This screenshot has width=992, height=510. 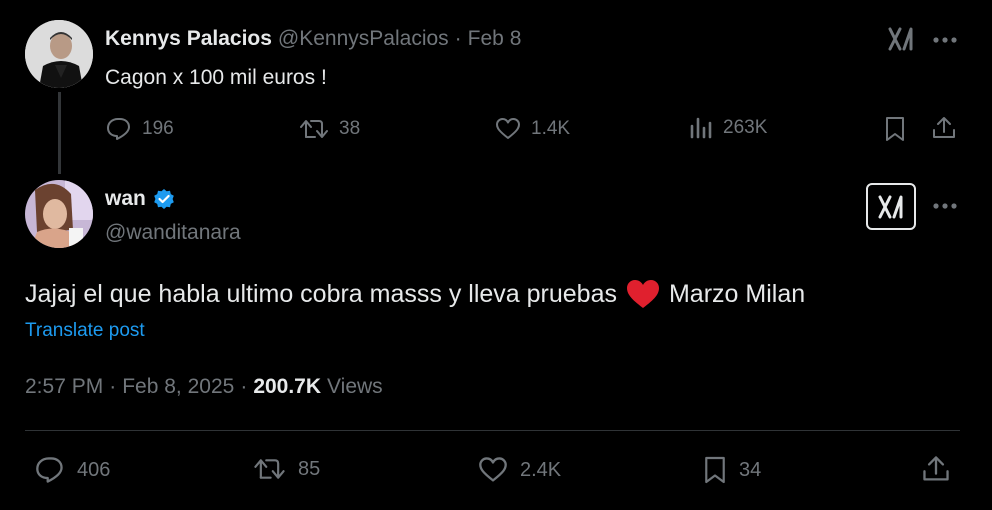 What do you see at coordinates (59, 214) in the screenshot?
I see `avatar-wan` at bounding box center [59, 214].